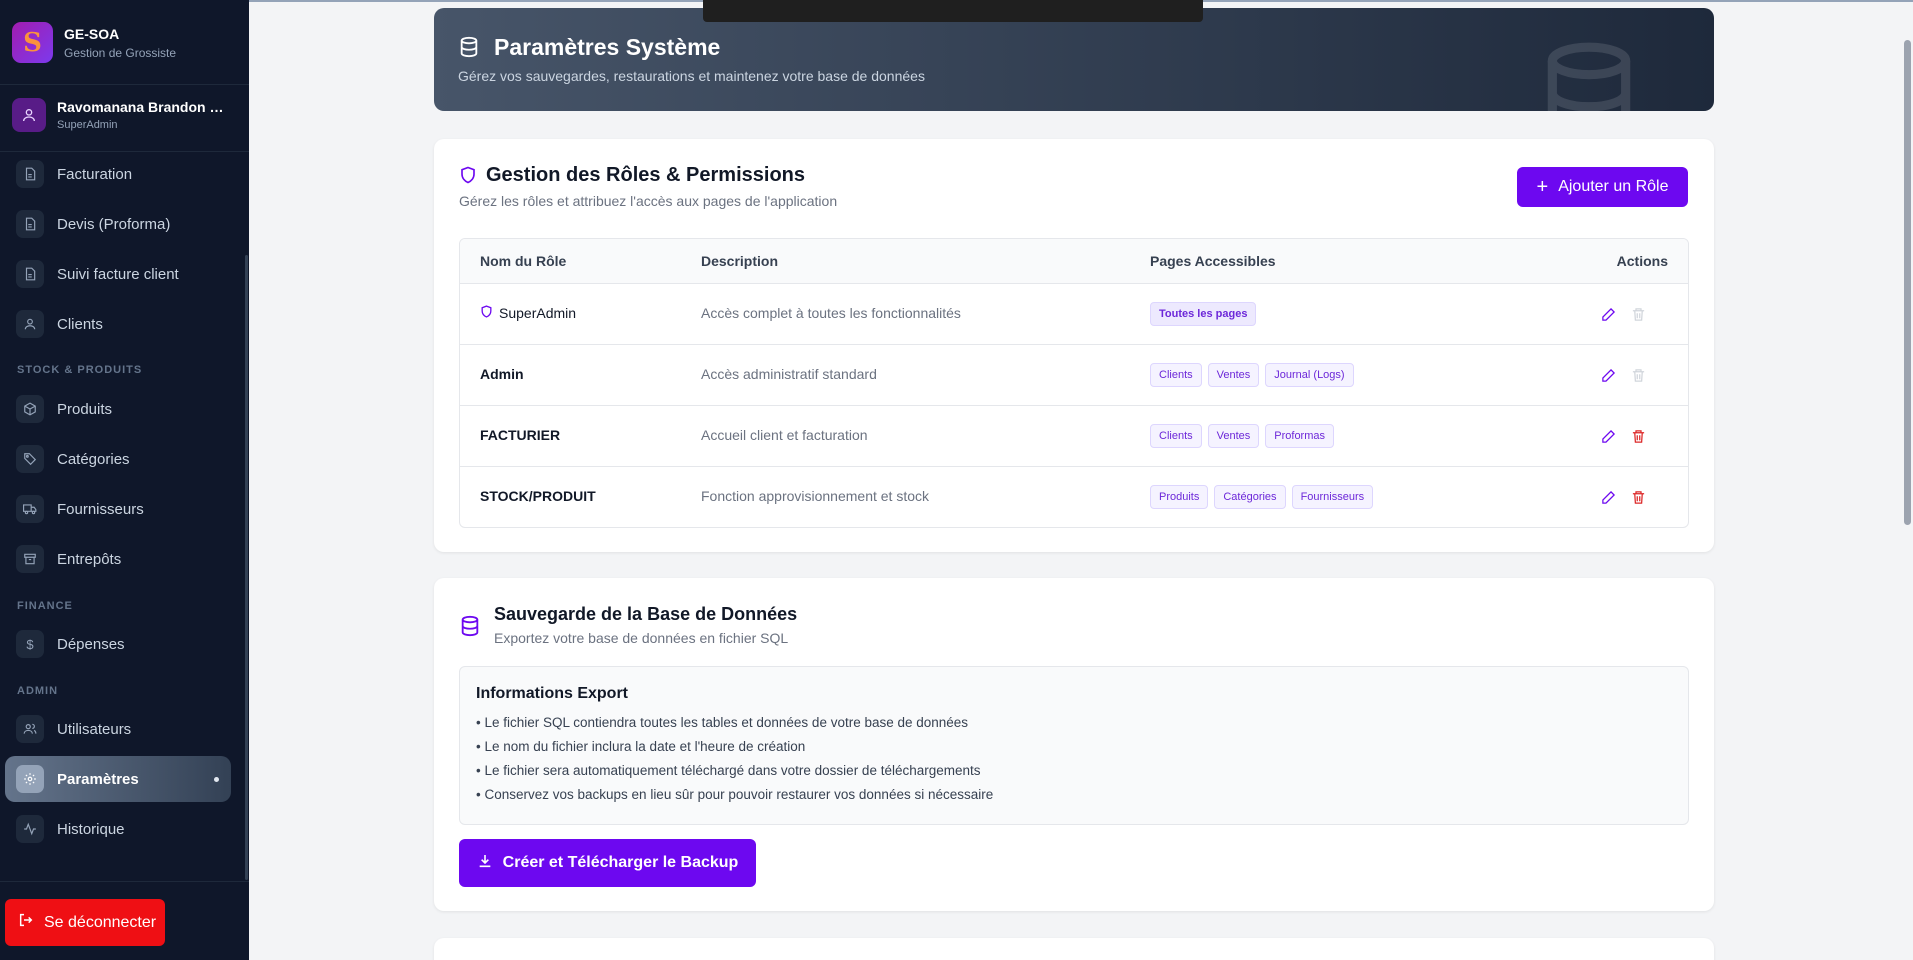 Image resolution: width=1913 pixels, height=960 pixels. I want to click on create-backup-button: Créer et Télécharger le Backup, so click(607, 863).